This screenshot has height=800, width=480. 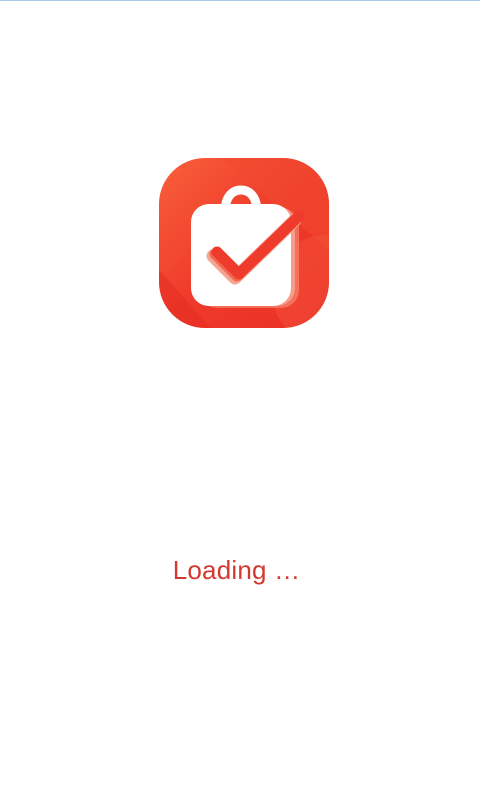 I want to click on shopping-bag-check-icon, so click(x=244, y=243).